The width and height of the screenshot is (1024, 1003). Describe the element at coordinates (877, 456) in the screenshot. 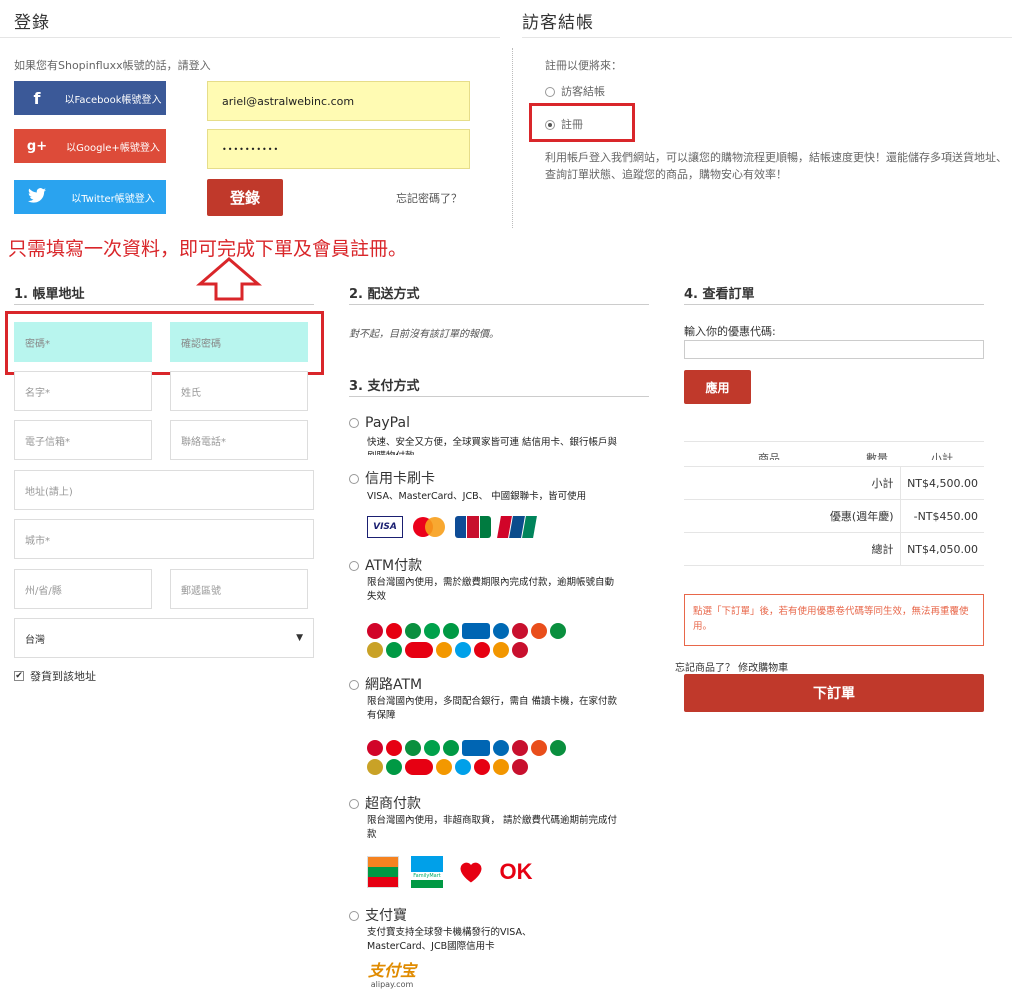

I see `column-header-qty: 數量` at that location.